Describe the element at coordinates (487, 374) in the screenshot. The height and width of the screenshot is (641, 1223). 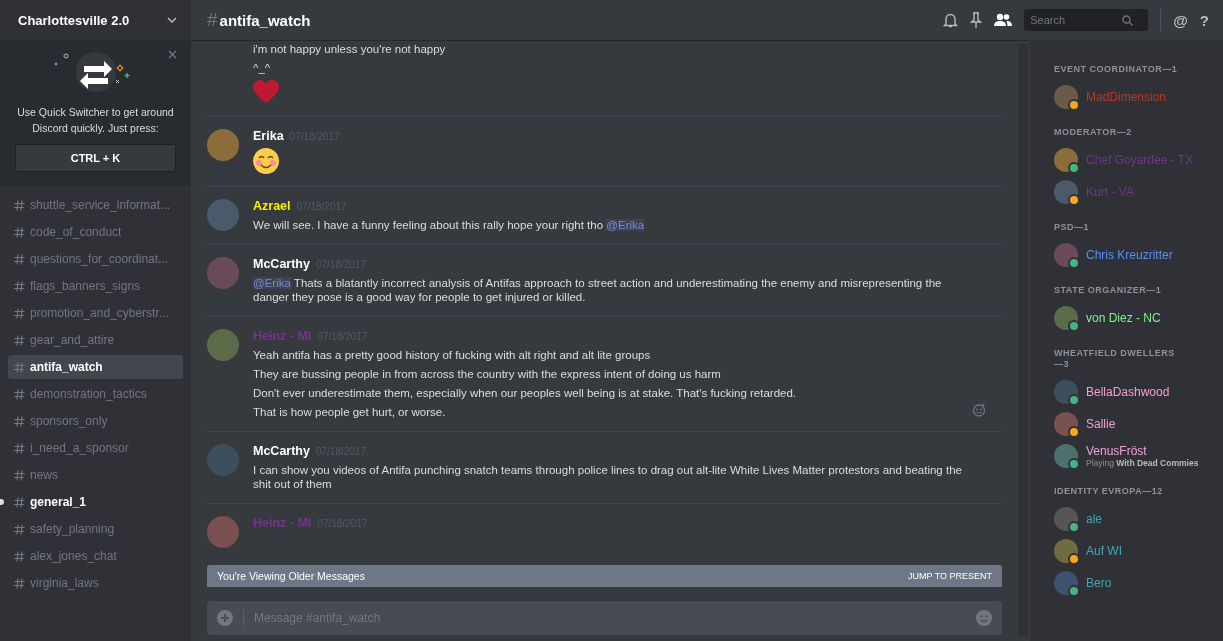
I see `message-text: They are bussing people in from across the country with the express intent of doing us harm` at that location.